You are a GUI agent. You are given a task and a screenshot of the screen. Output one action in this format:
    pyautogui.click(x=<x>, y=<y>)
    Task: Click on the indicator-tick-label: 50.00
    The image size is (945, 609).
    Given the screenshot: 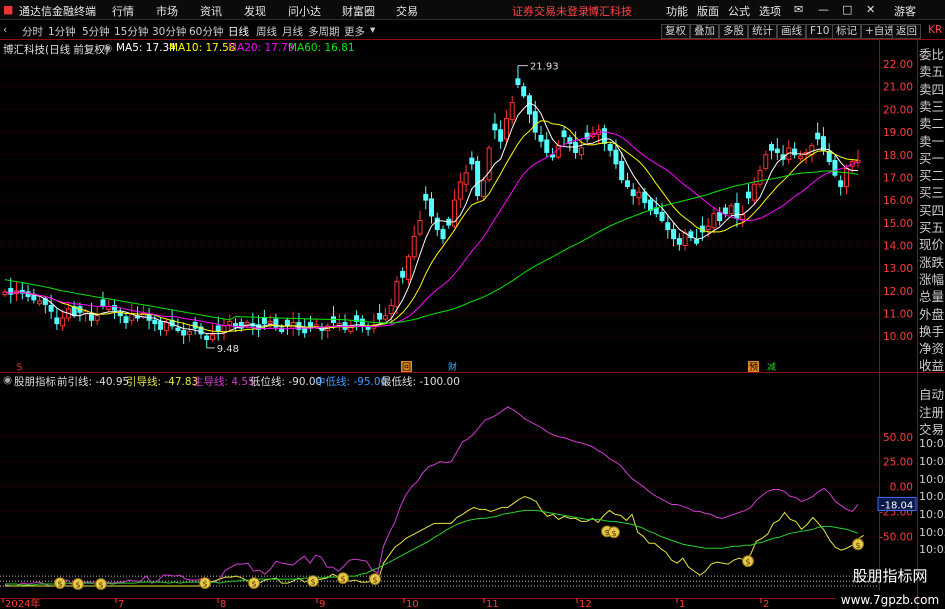 What is the action you would take?
    pyautogui.click(x=898, y=438)
    